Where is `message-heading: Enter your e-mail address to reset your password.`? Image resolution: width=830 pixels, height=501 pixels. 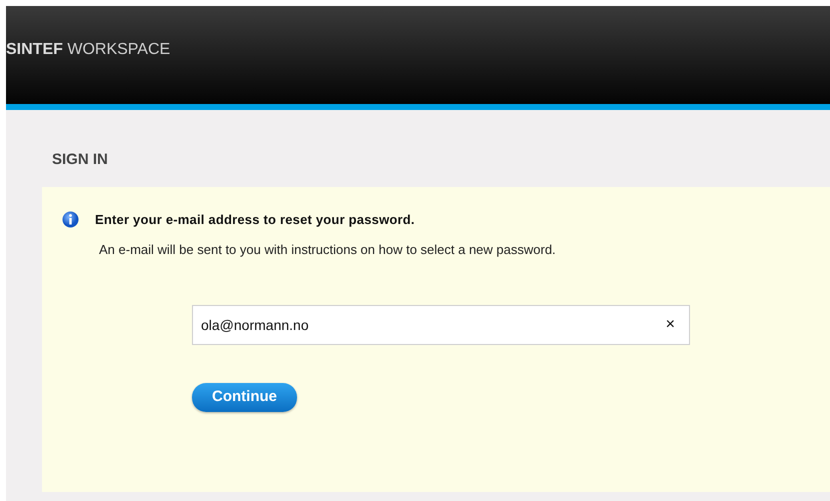 message-heading: Enter your e-mail address to reset your password. is located at coordinates (255, 220).